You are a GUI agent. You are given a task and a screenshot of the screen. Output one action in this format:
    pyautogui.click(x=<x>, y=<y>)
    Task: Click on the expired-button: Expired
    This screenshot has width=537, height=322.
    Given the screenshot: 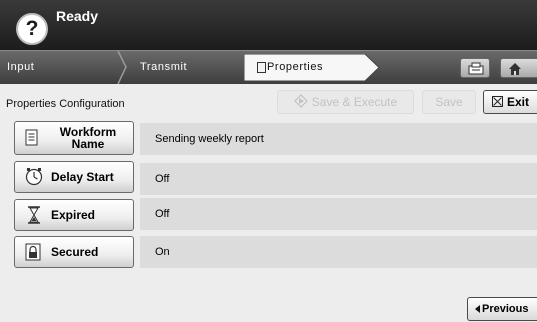 What is the action you would take?
    pyautogui.click(x=74, y=215)
    